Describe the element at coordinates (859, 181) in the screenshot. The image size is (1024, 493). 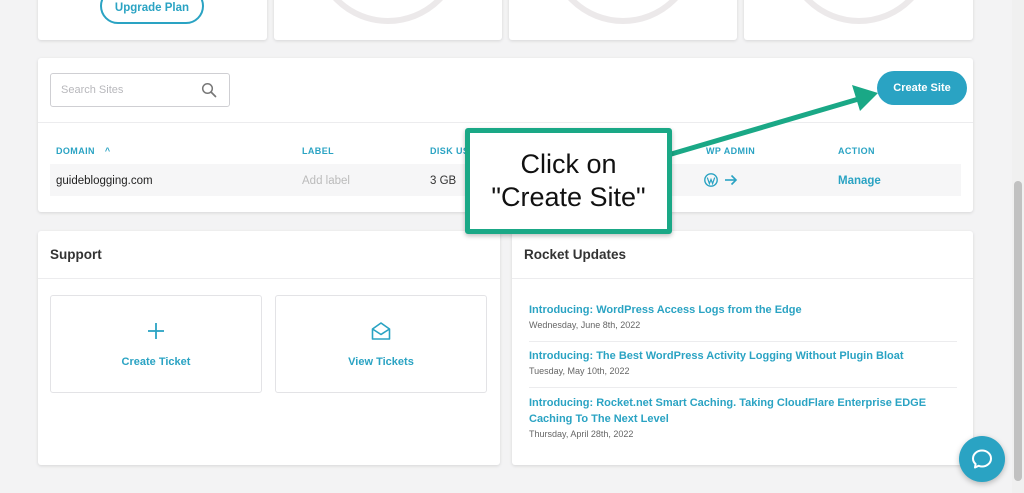
I see `manage-link: Manage` at that location.